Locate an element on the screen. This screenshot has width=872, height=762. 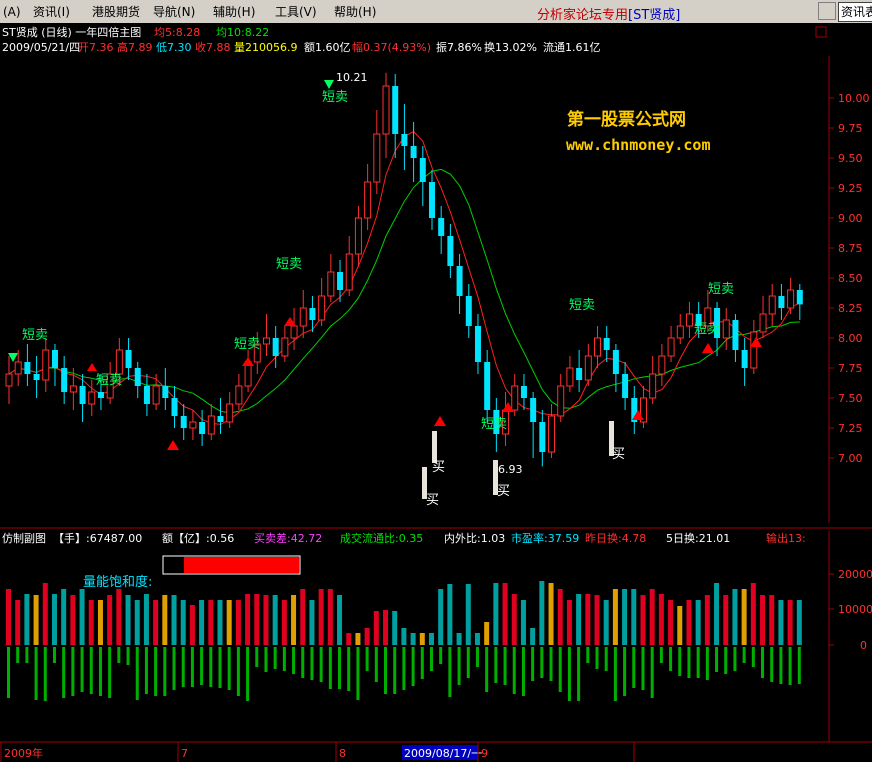
menu-item-a: (A) is located at coordinates (12, 12).